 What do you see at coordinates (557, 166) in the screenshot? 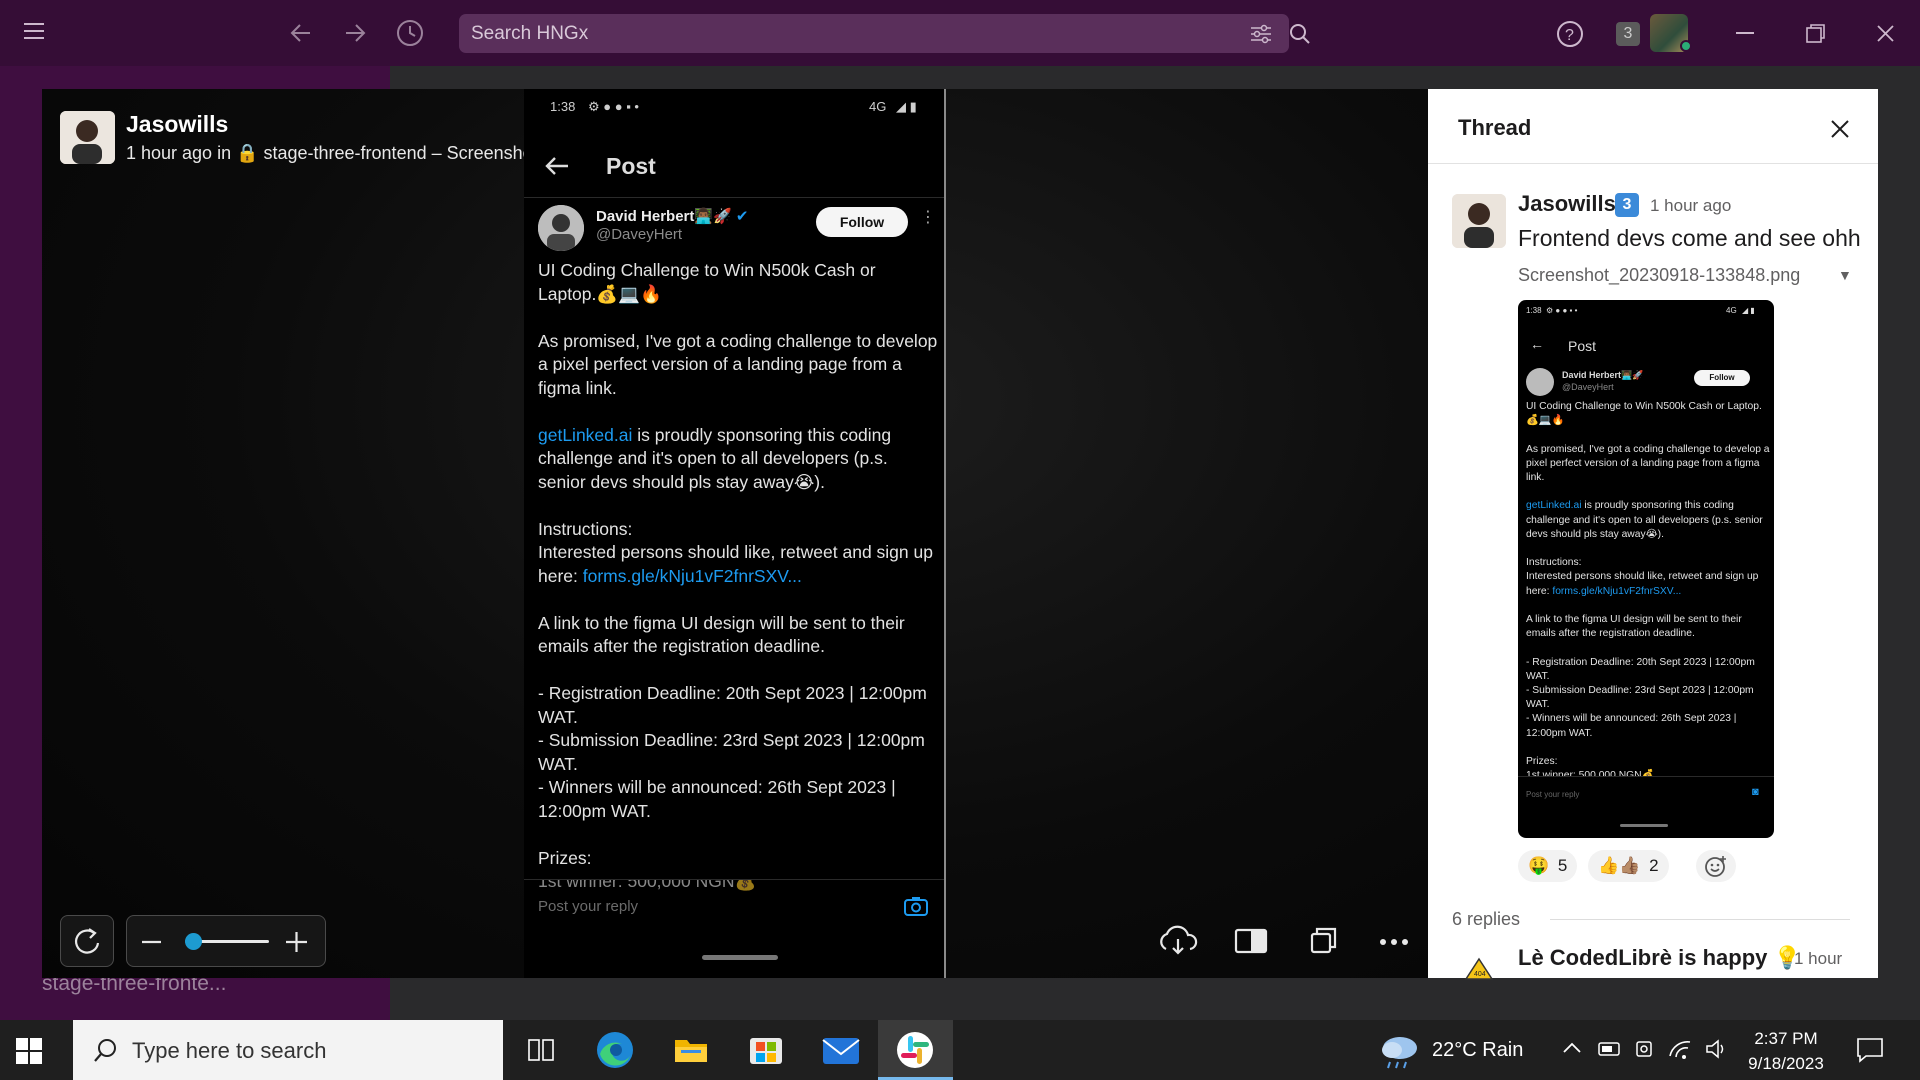
I see `phone-back-arrow-icon` at bounding box center [557, 166].